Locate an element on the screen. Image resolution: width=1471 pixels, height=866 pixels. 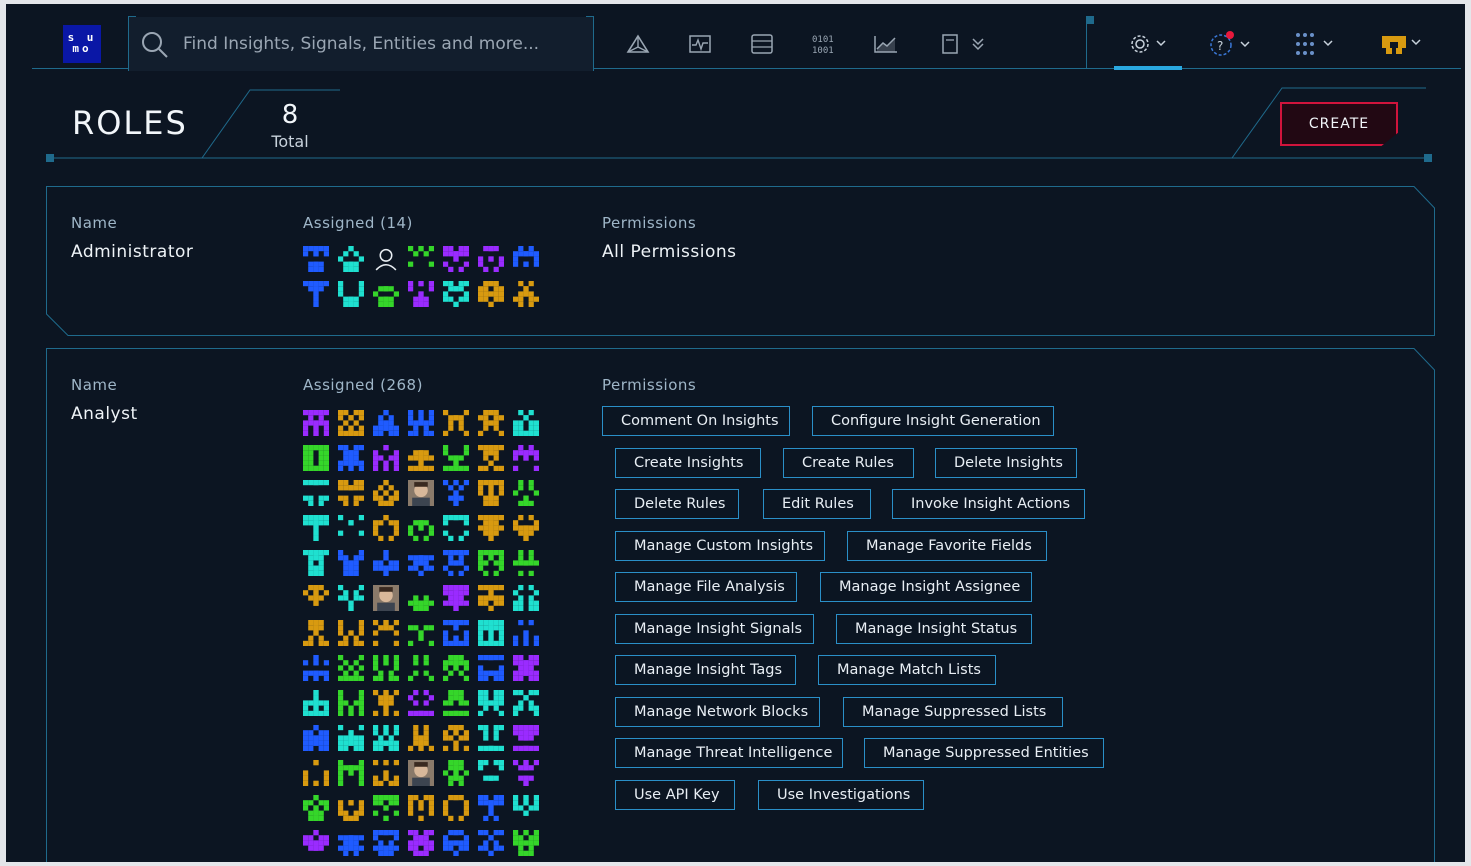
permission-tag: Manage Custom Insights is located at coordinates (720, 546).